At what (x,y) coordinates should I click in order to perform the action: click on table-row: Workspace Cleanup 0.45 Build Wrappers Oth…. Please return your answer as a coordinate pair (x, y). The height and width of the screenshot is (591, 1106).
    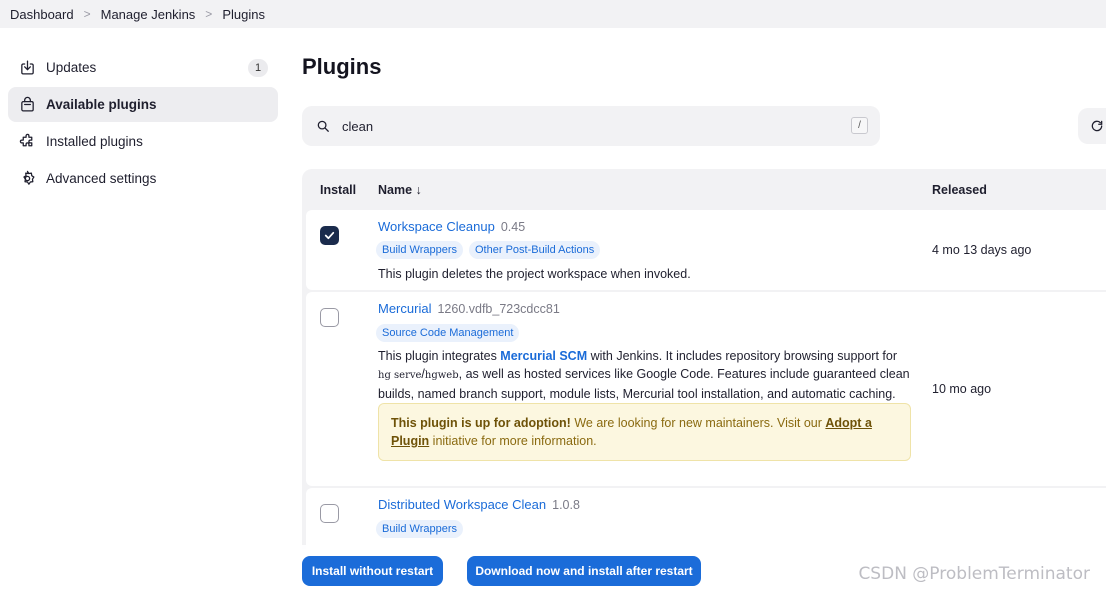
    Looking at the image, I should click on (706, 250).